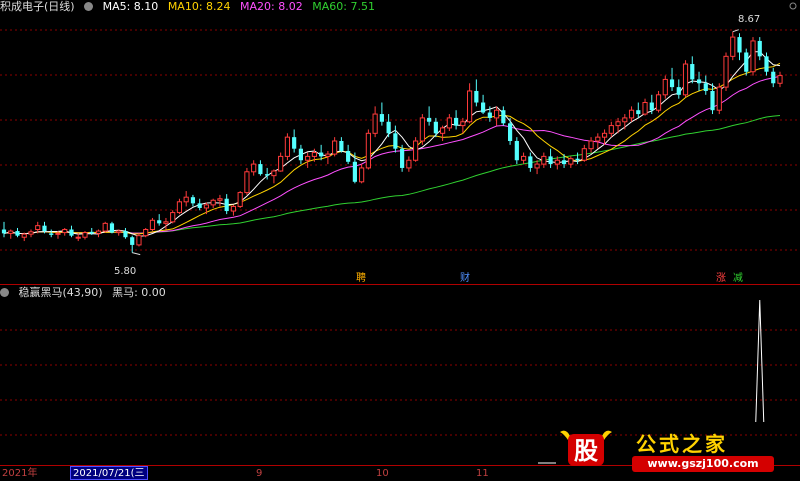 Image resolution: width=800 pixels, height=481 pixels. I want to click on event-tag-1: 聘, so click(361, 279).